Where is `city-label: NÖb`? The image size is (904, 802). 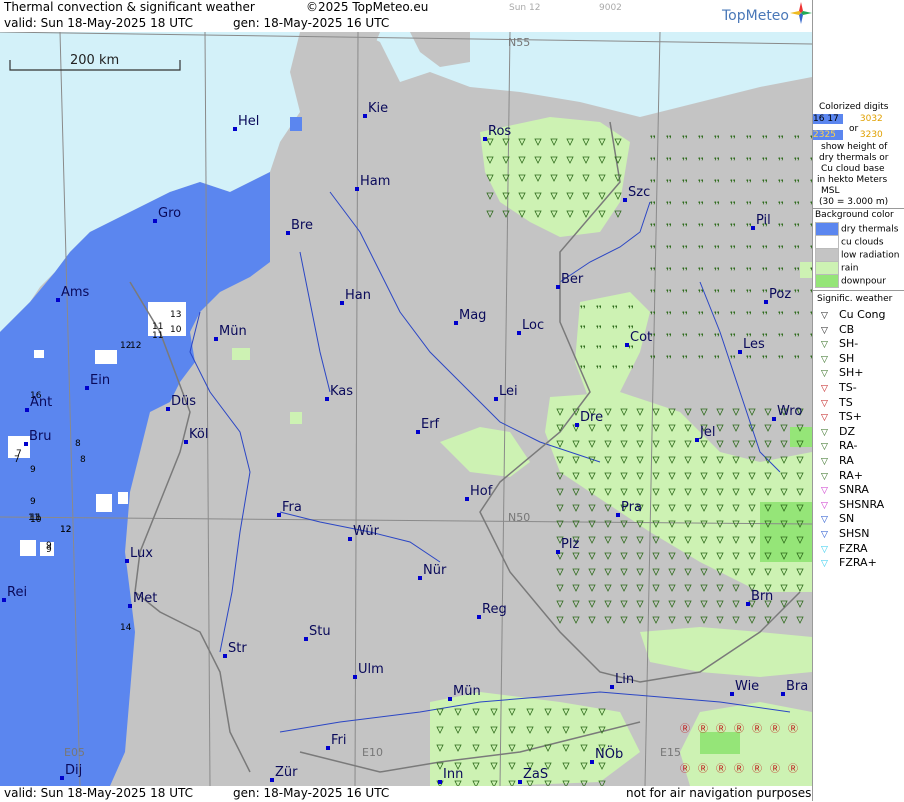 city-label: NÖb is located at coordinates (609, 753).